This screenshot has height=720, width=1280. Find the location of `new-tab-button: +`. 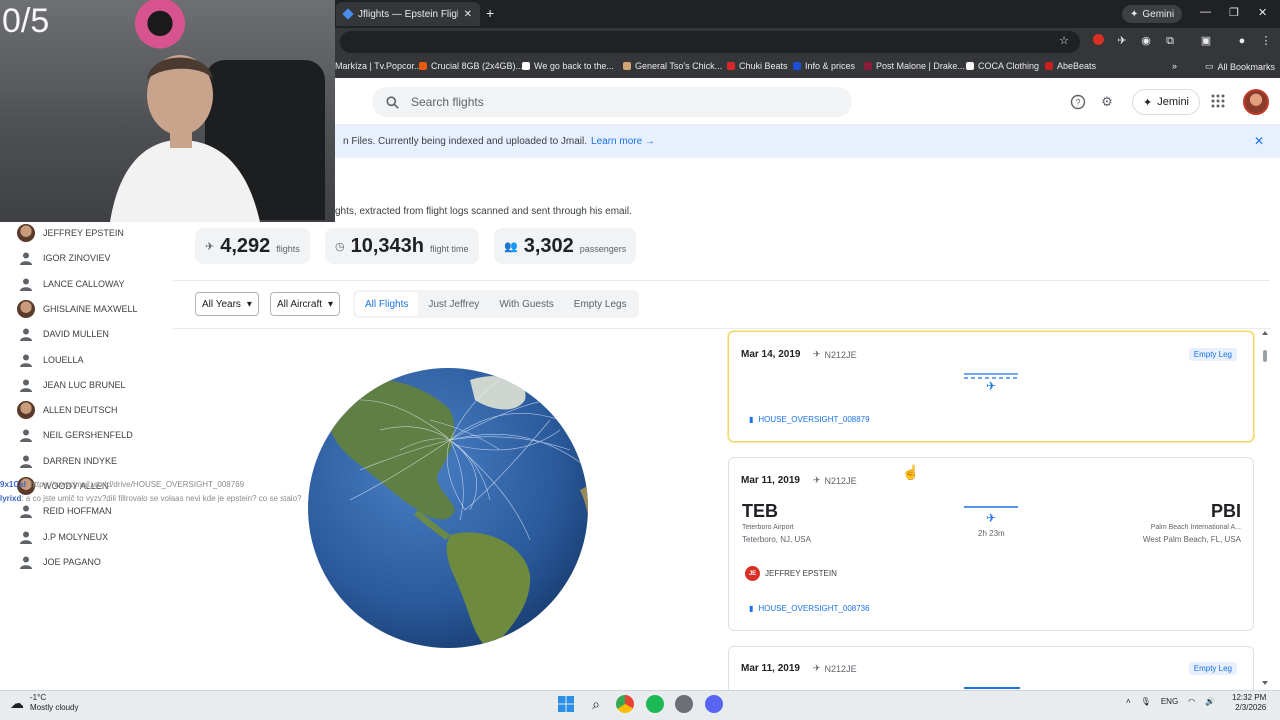

new-tab-button: + is located at coordinates (490, 13).